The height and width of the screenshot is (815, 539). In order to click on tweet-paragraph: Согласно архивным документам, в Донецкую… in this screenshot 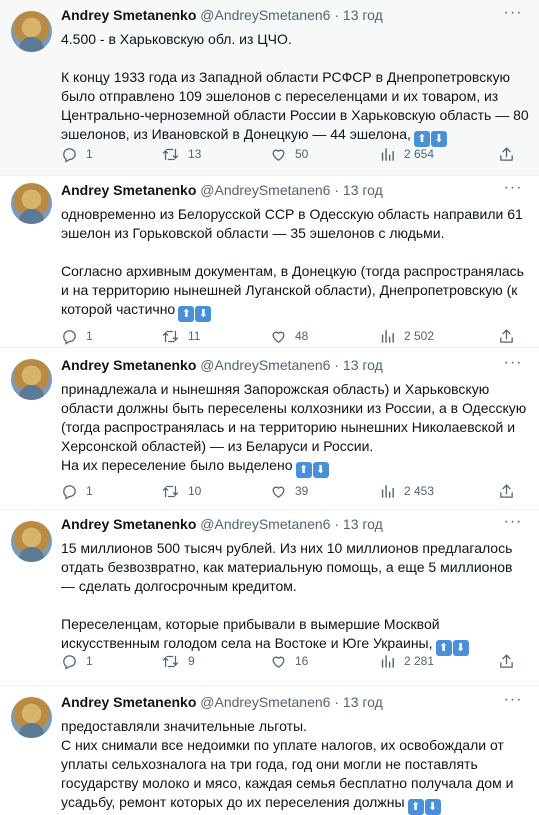, I will do `click(292, 292)`.